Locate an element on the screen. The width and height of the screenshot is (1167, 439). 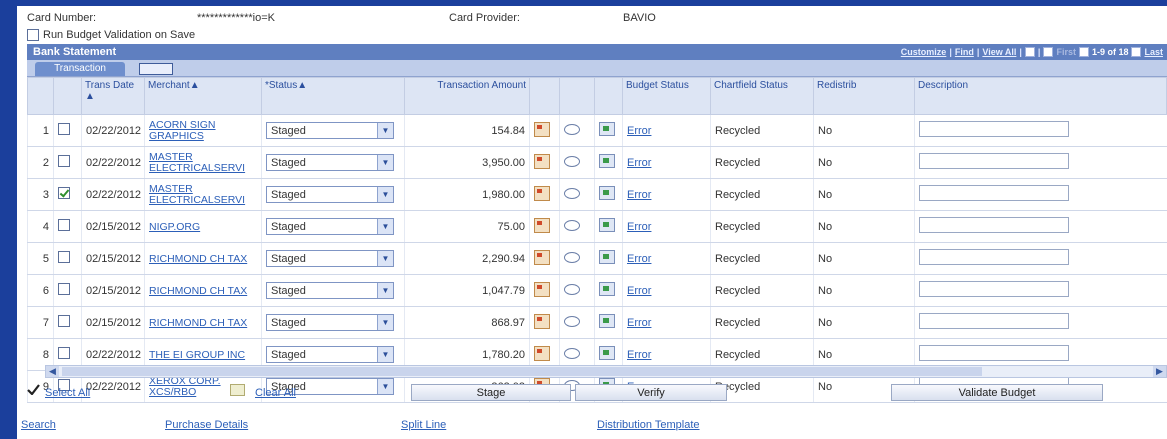
scroll-right-icon: ▶ is located at coordinates (1159, 371).